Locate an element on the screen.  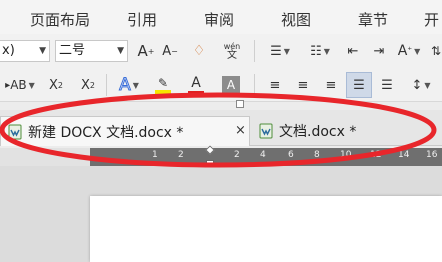
sort-icon: ⇅ is located at coordinates (436, 51).